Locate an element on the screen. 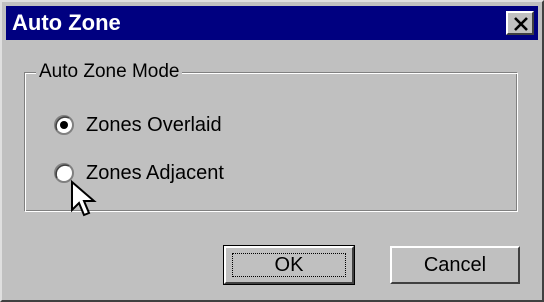  ok-button: OK is located at coordinates (289, 265).